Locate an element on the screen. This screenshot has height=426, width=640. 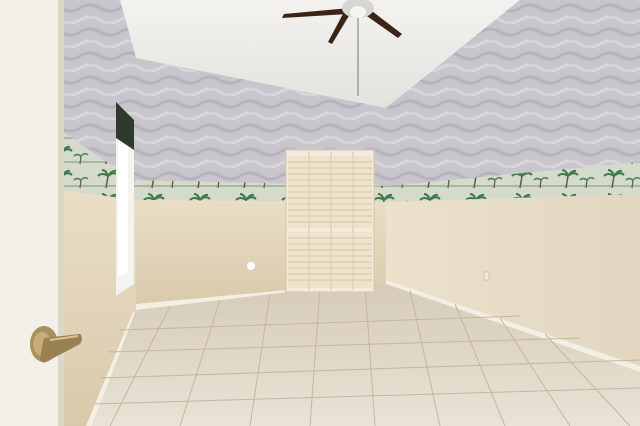
window is located at coordinates (125, 199).